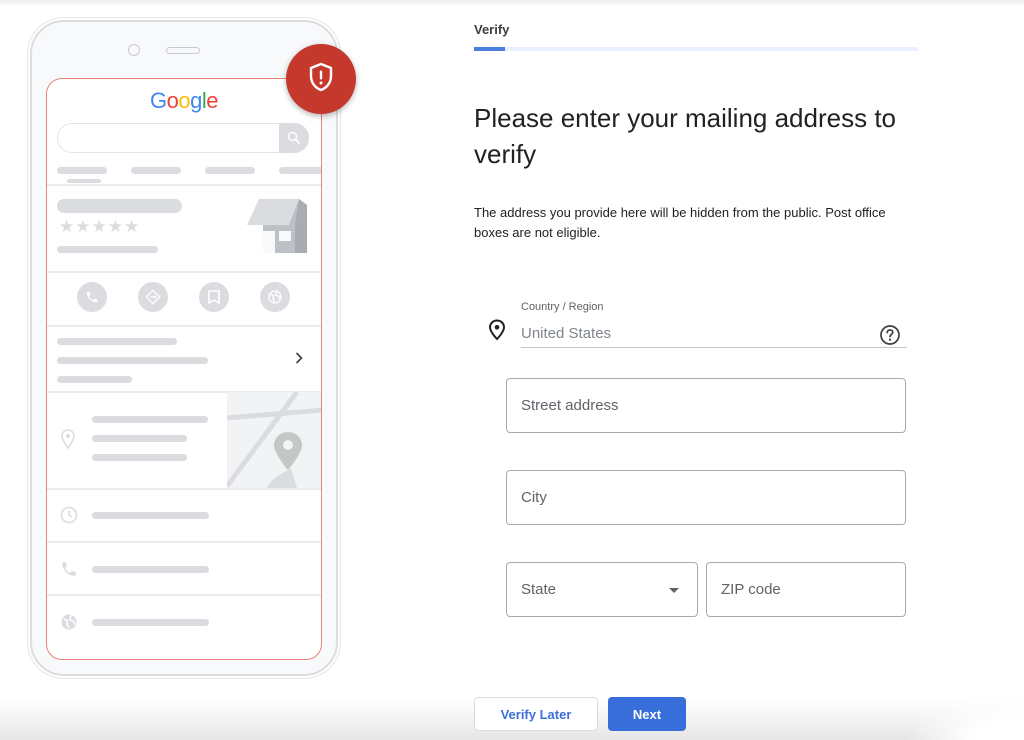 The width and height of the screenshot is (1024, 740). Describe the element at coordinates (69, 517) in the screenshot. I see `clock-icon` at that location.